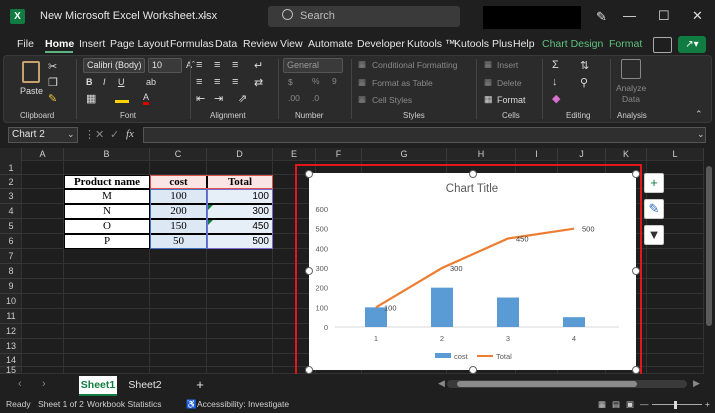 This screenshot has width=715, height=413. I want to click on merge-center-icon: ⇄, so click(258, 82).